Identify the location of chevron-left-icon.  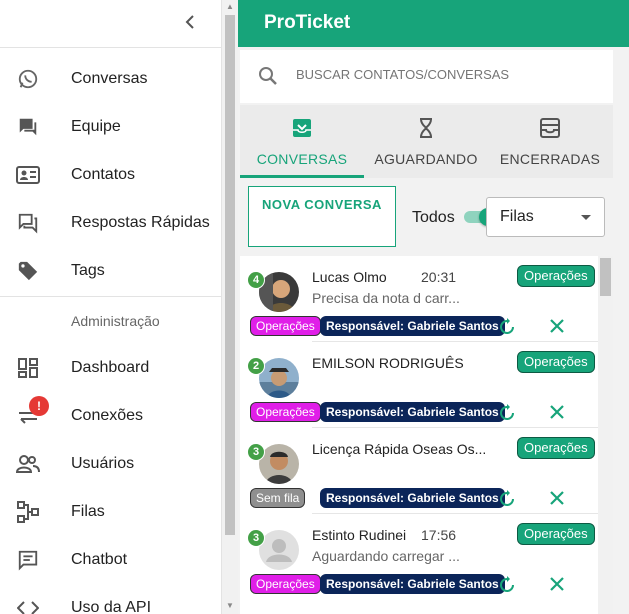
(189, 22).